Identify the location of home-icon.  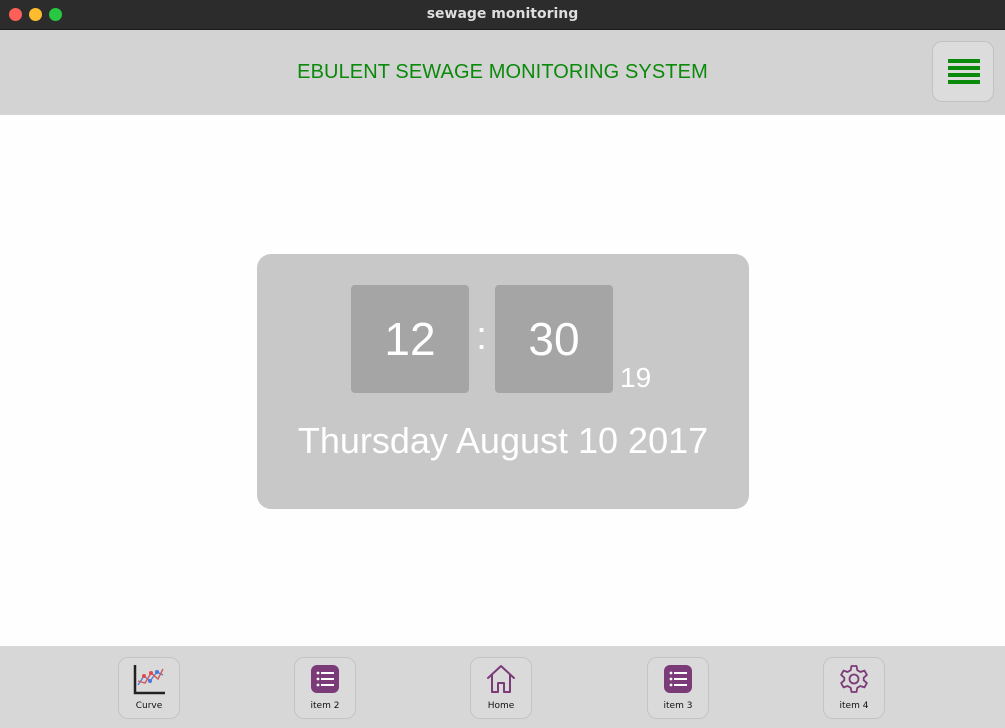
(501, 679).